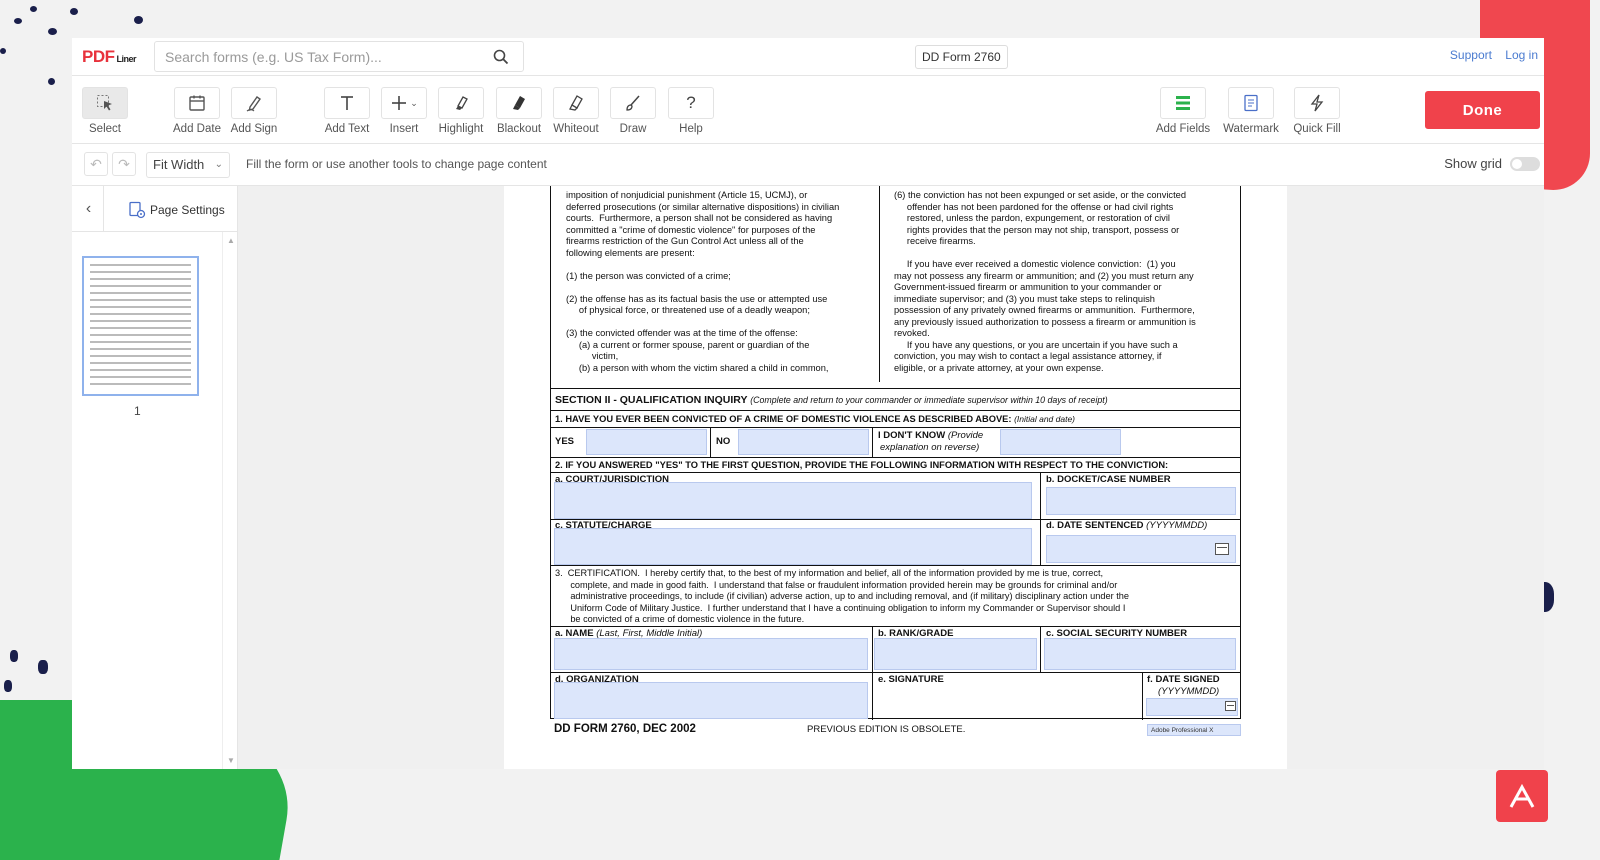 The width and height of the screenshot is (1600, 860). What do you see at coordinates (955, 654) in the screenshot?
I see `rank-grade-field` at bounding box center [955, 654].